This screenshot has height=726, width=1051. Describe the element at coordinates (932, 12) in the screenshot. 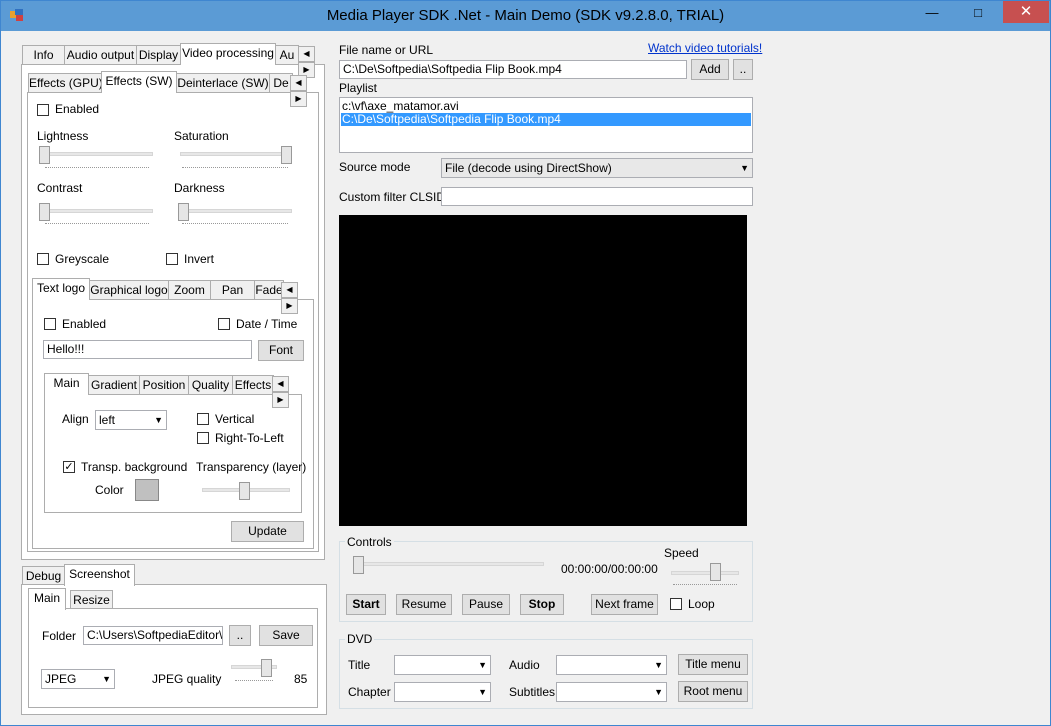

I see `minimize-icon: —` at that location.